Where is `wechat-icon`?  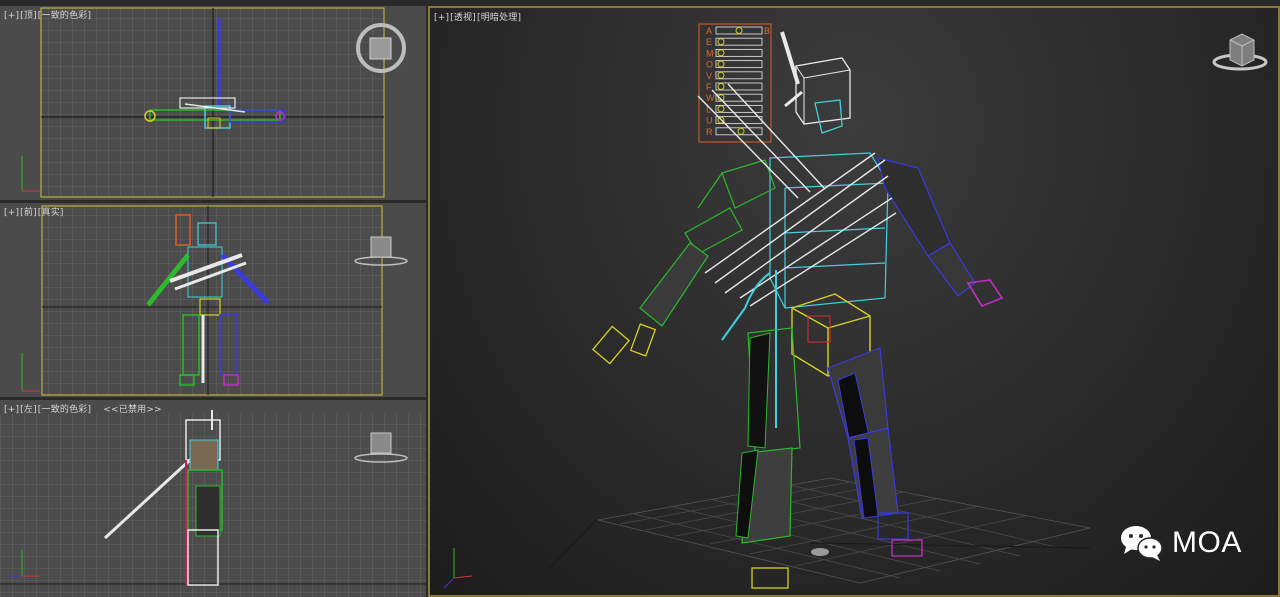 wechat-icon is located at coordinates (1142, 543).